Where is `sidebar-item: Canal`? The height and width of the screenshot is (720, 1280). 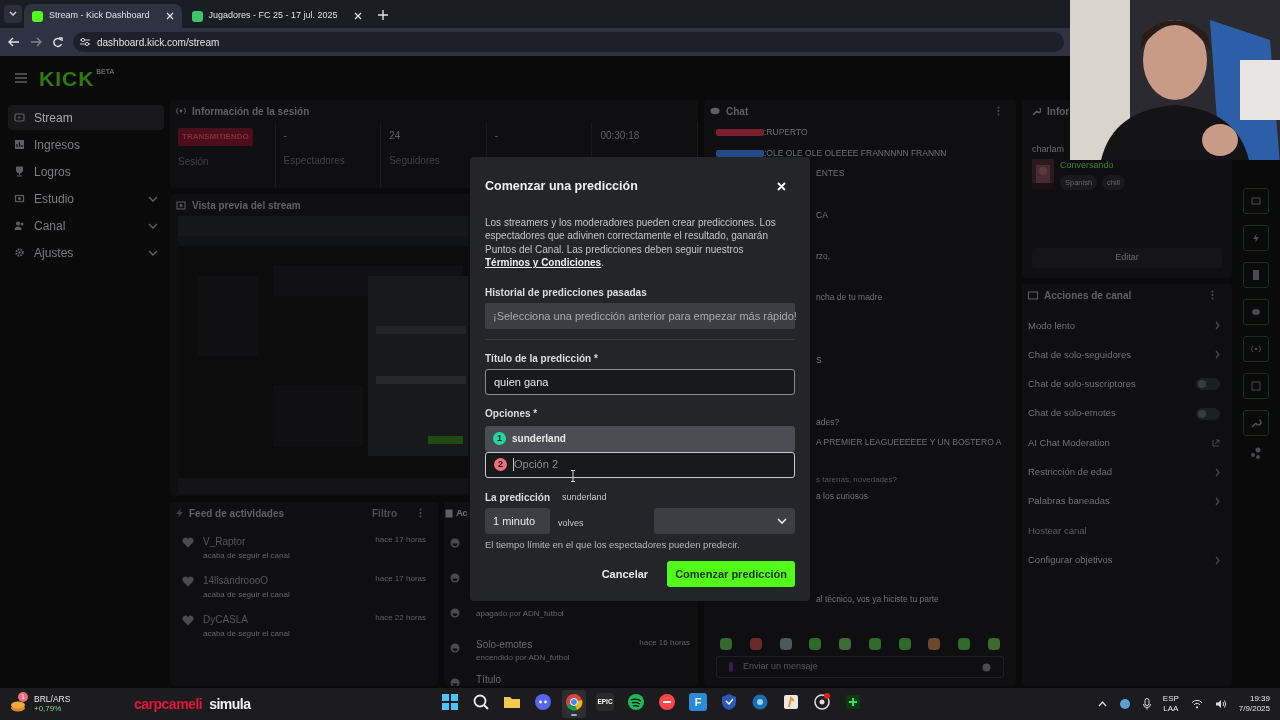
sidebar-item: Canal is located at coordinates (86, 225).